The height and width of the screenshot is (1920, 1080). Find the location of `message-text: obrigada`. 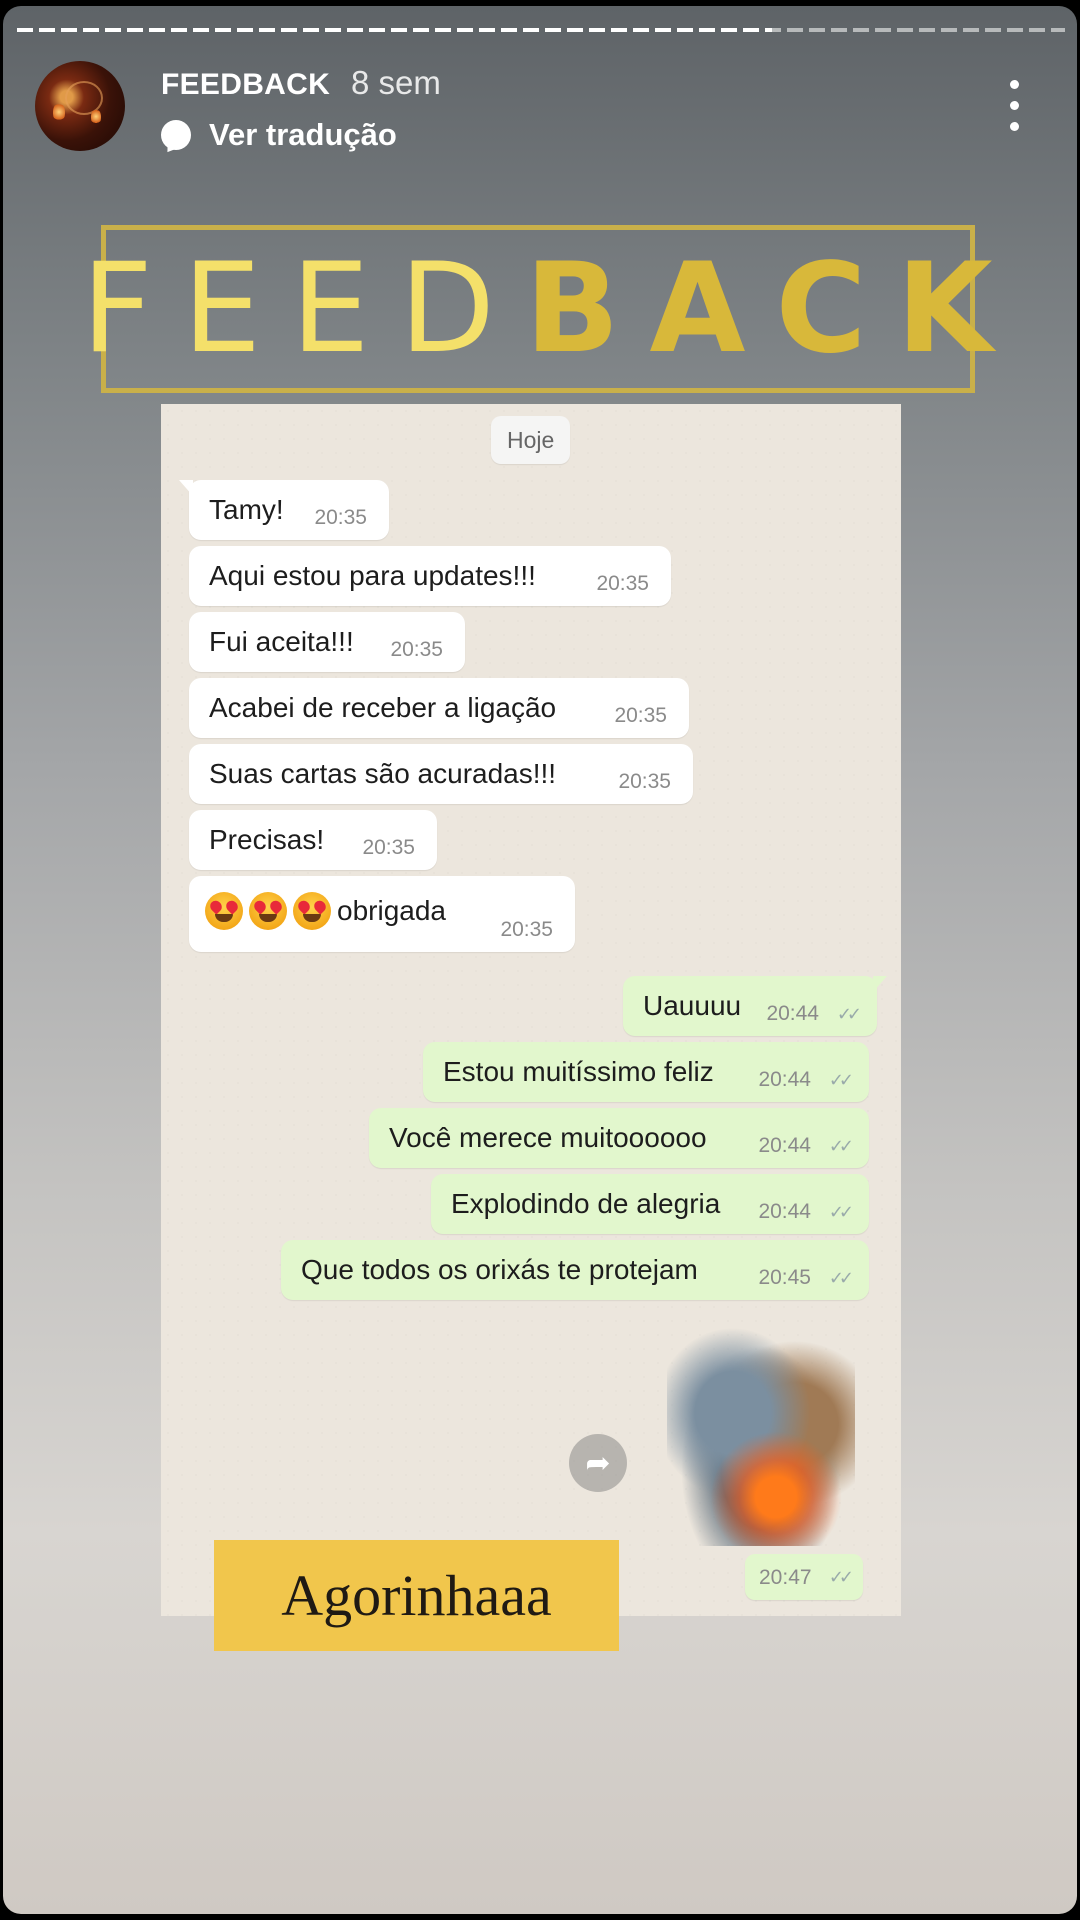

message-text: obrigada is located at coordinates (391, 910).